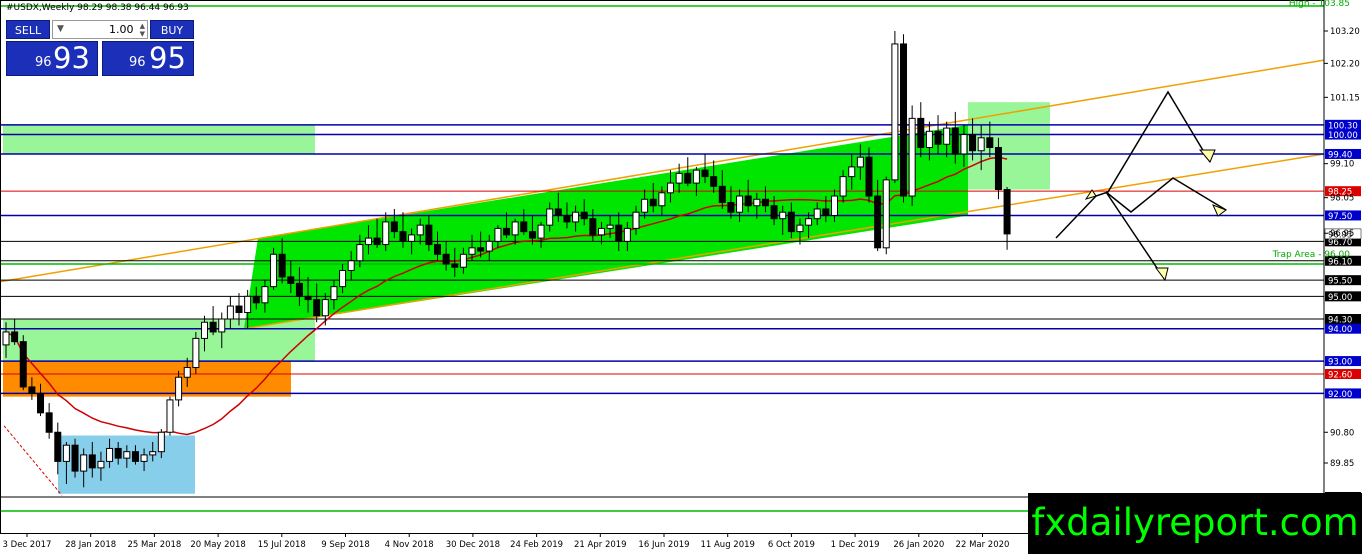 This screenshot has width=1362, height=554. Describe the element at coordinates (100, 29) in the screenshot. I see `lot-size-input: ▼ 1.00 ▲ ▼` at that location.